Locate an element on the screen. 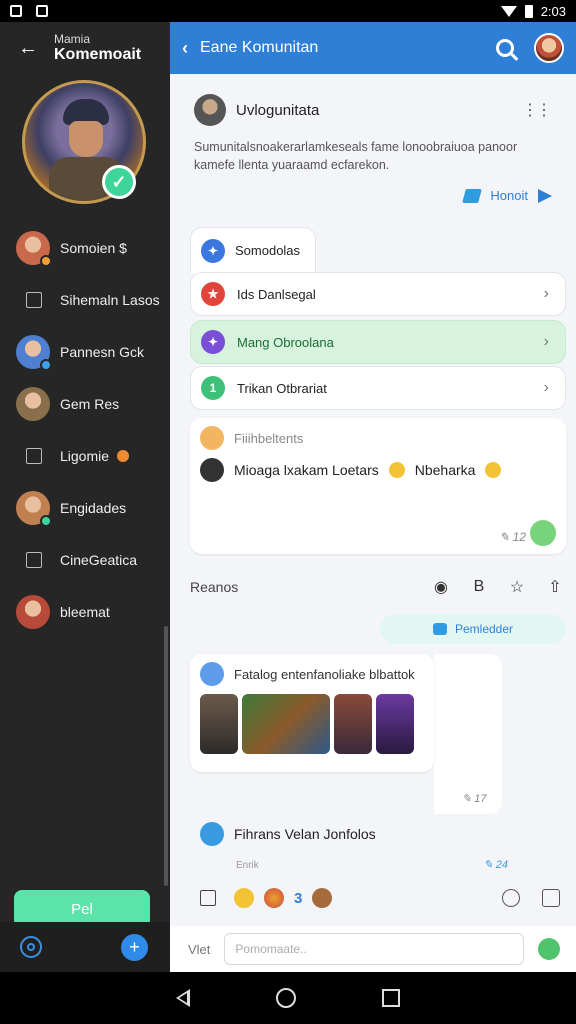  drawer-item: bleemat is located at coordinates (85, 612).